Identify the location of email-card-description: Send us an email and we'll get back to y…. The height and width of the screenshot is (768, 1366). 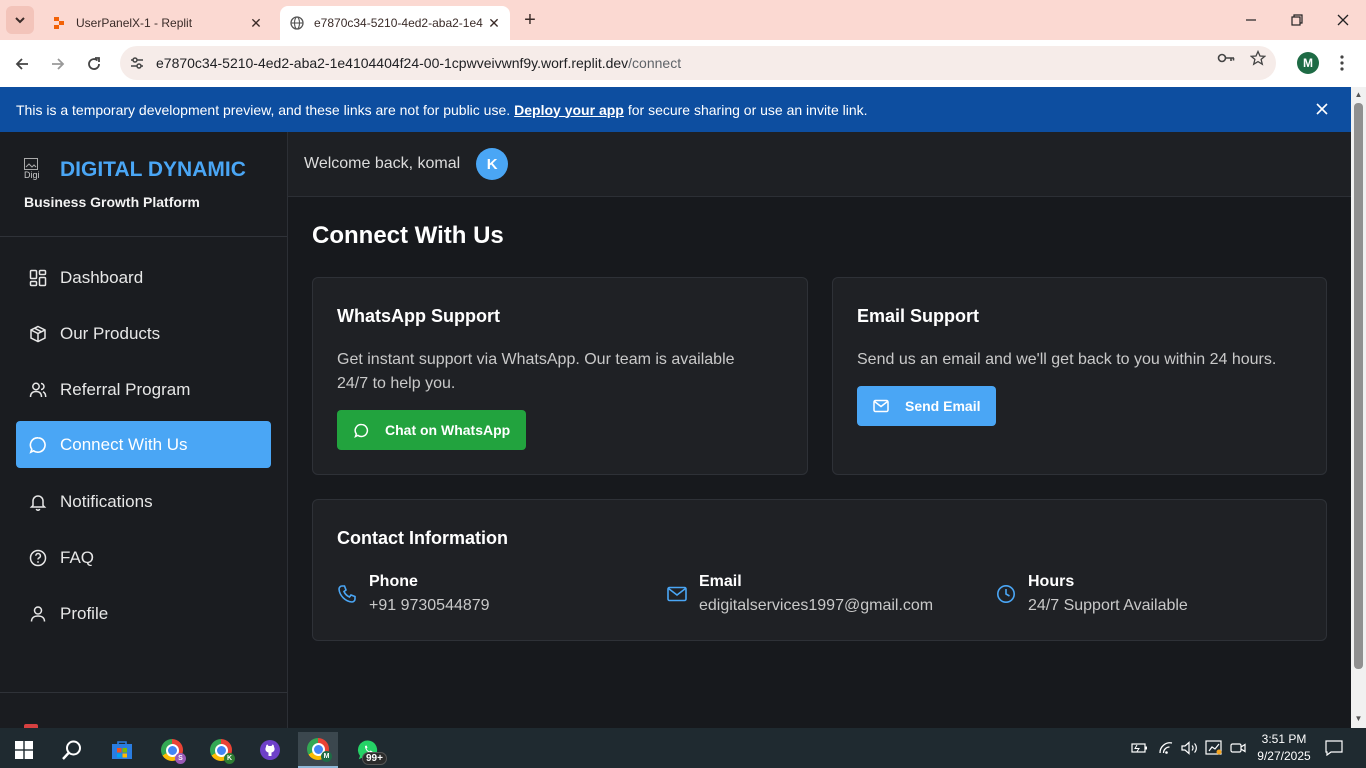
(1067, 359).